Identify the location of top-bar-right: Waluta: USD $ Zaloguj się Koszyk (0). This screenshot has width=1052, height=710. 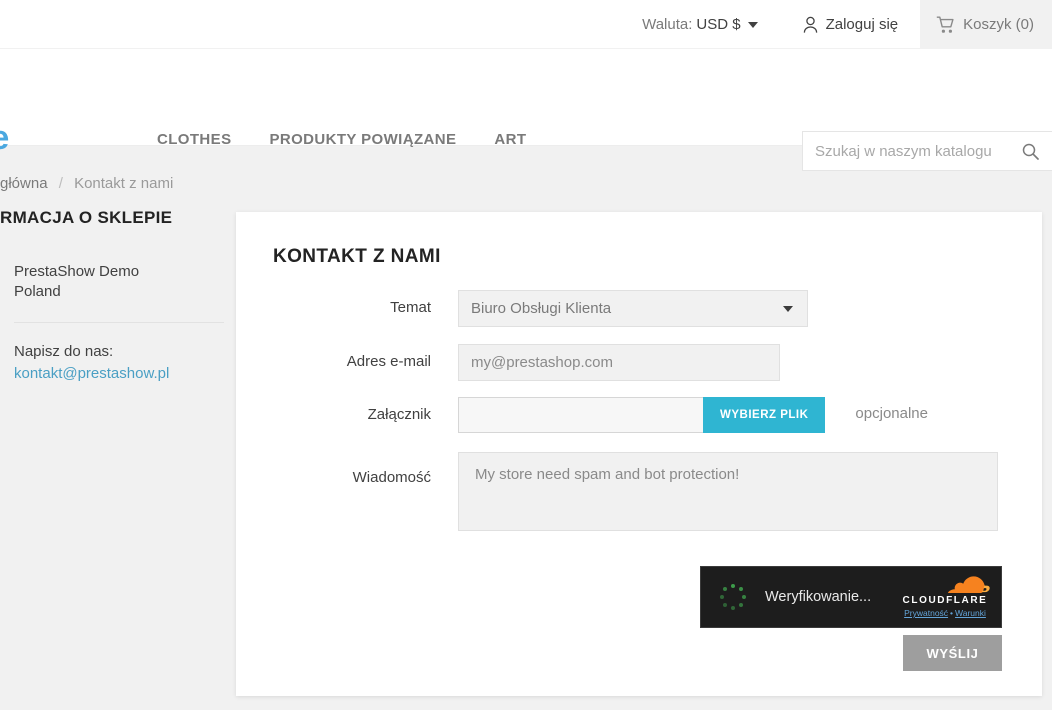
(847, 24).